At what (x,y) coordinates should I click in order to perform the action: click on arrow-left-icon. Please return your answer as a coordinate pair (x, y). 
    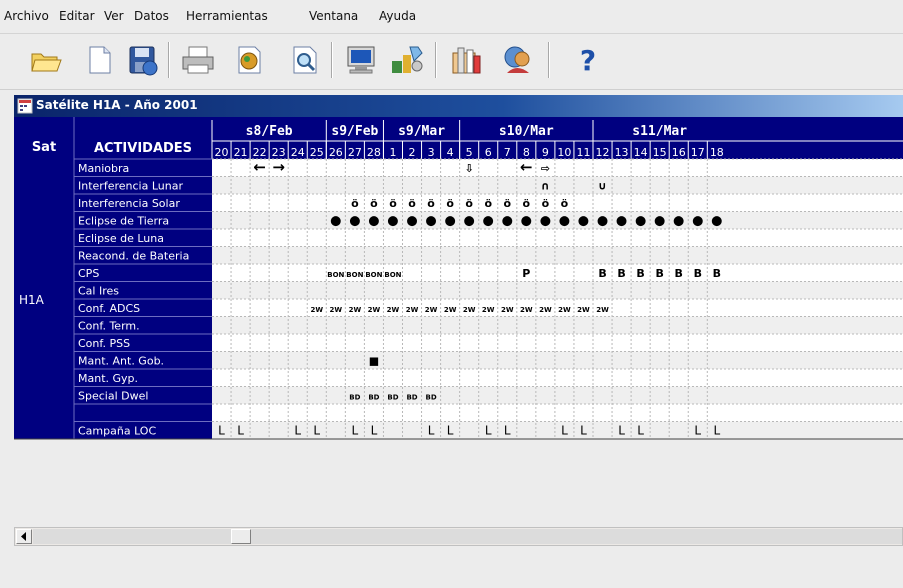
    Looking at the image, I should click on (23, 536).